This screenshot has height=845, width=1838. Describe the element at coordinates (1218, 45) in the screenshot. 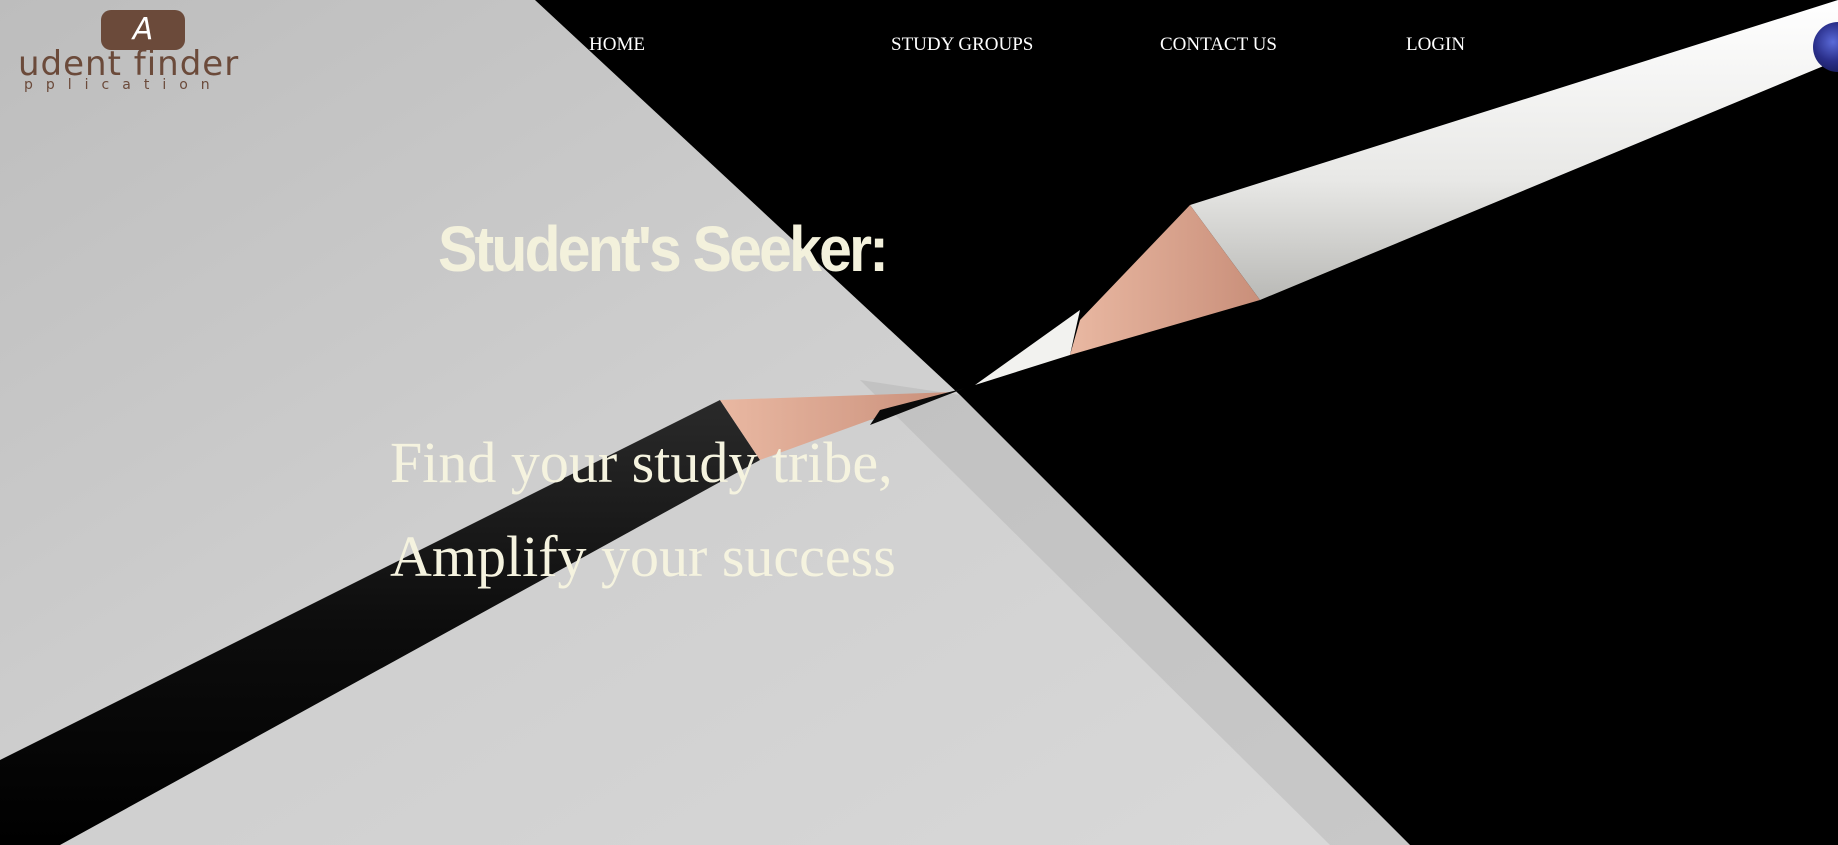

I see `nav-link-contact-us: CONTACT US` at that location.